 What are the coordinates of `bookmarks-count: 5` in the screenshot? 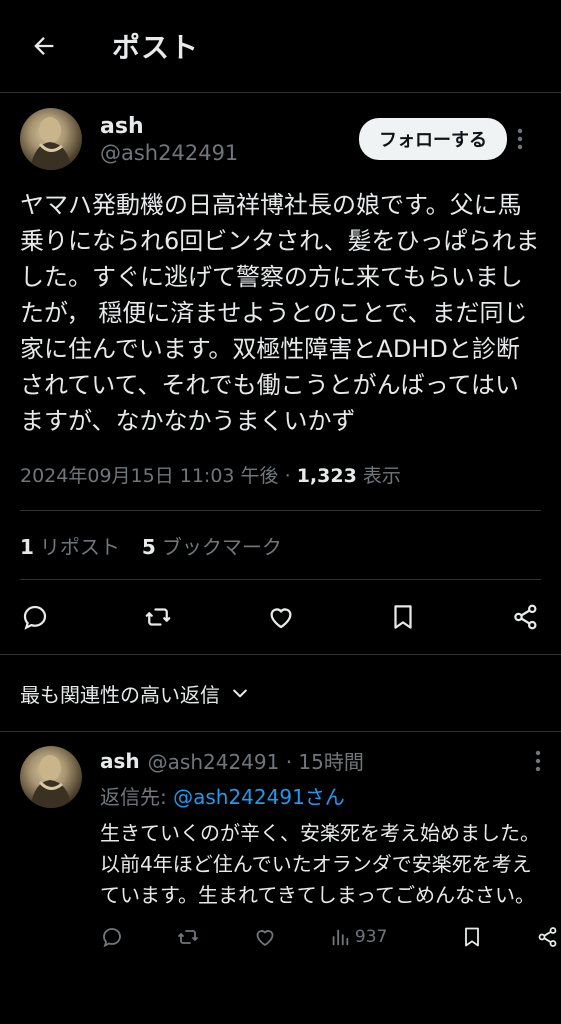 It's located at (148, 546).